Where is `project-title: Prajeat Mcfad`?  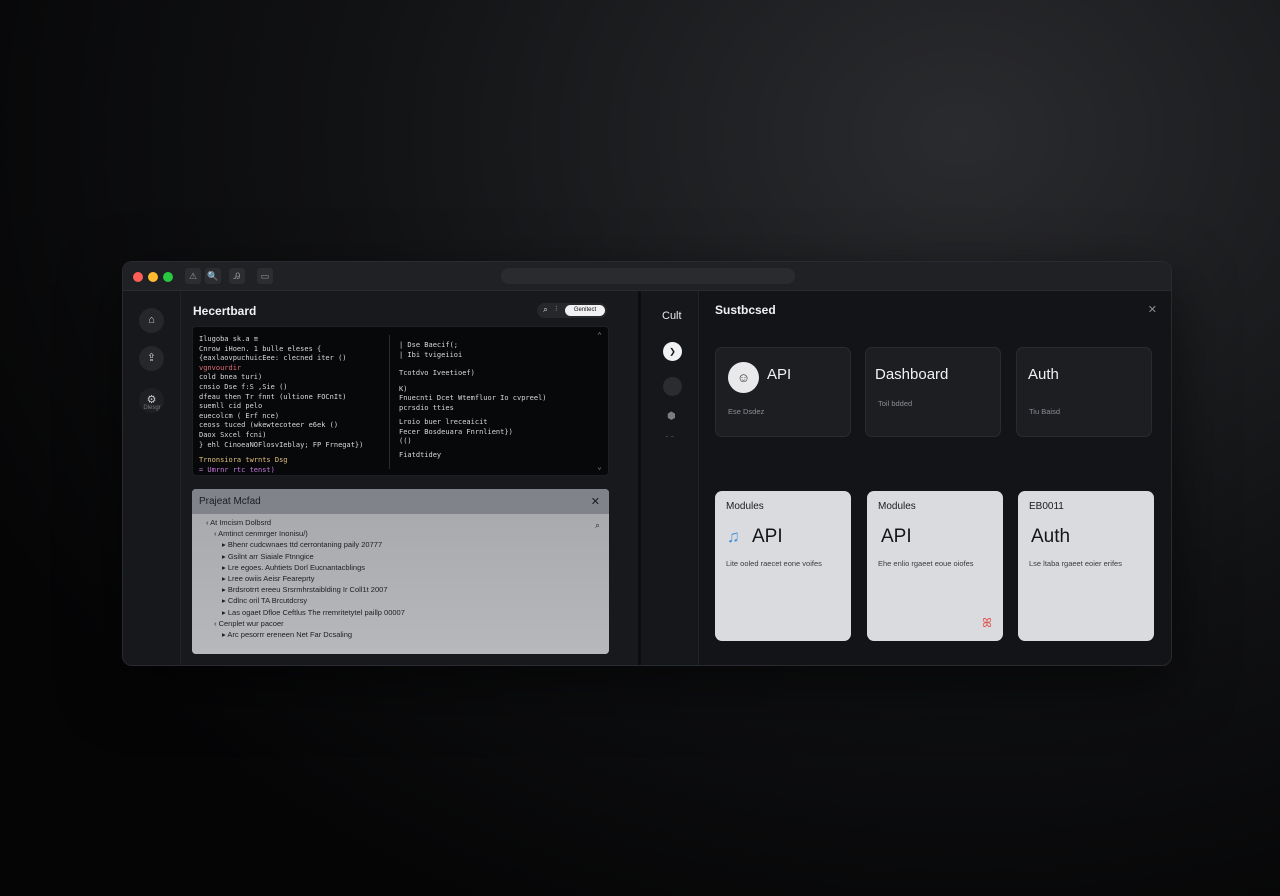 project-title: Prajeat Mcfad is located at coordinates (230, 501).